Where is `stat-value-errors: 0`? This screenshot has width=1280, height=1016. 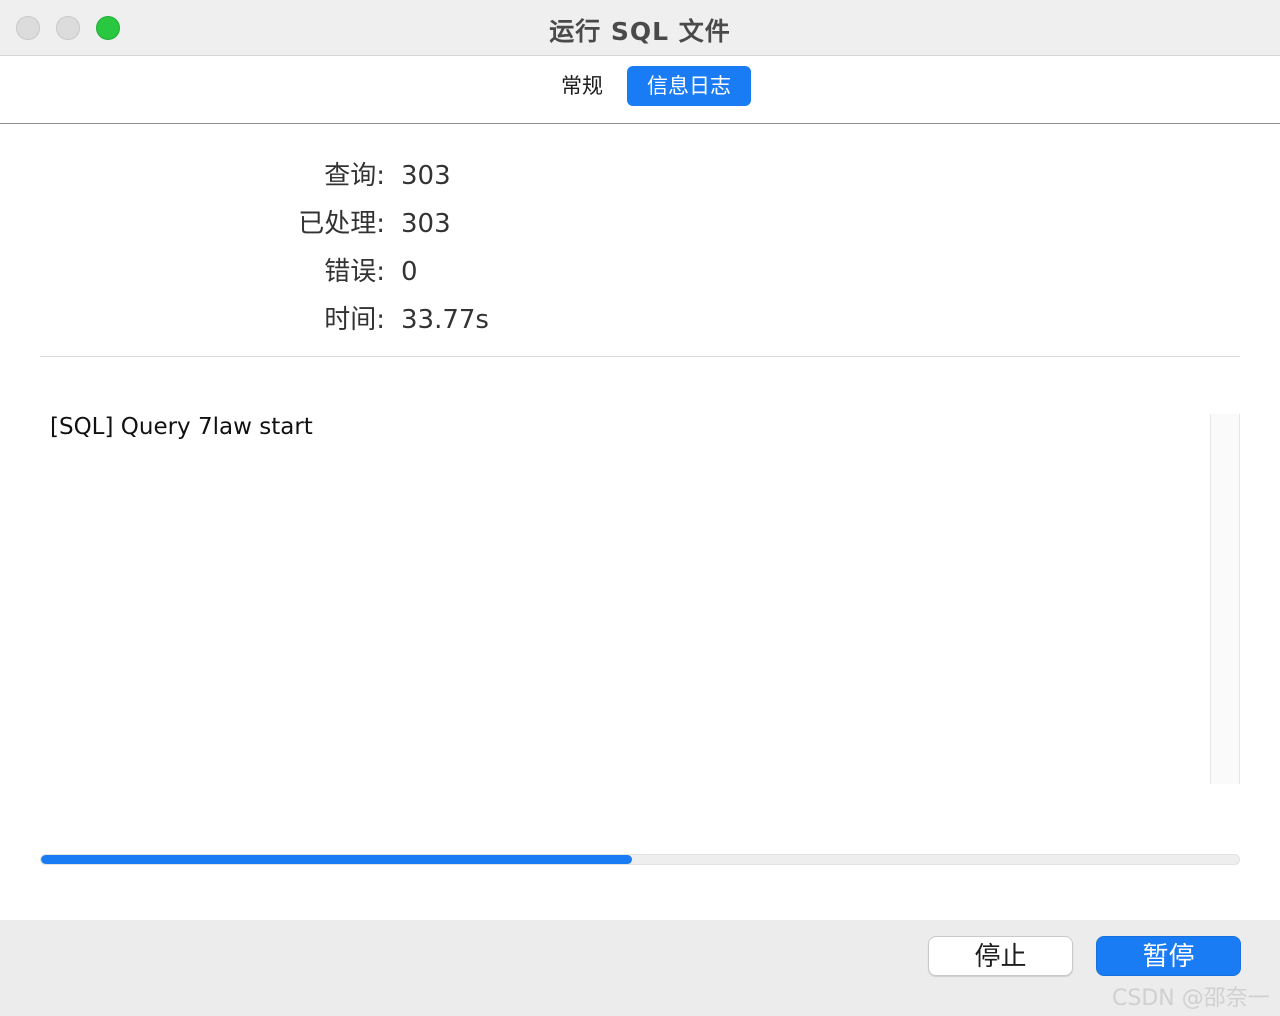
stat-value-errors: 0 is located at coordinates (409, 272).